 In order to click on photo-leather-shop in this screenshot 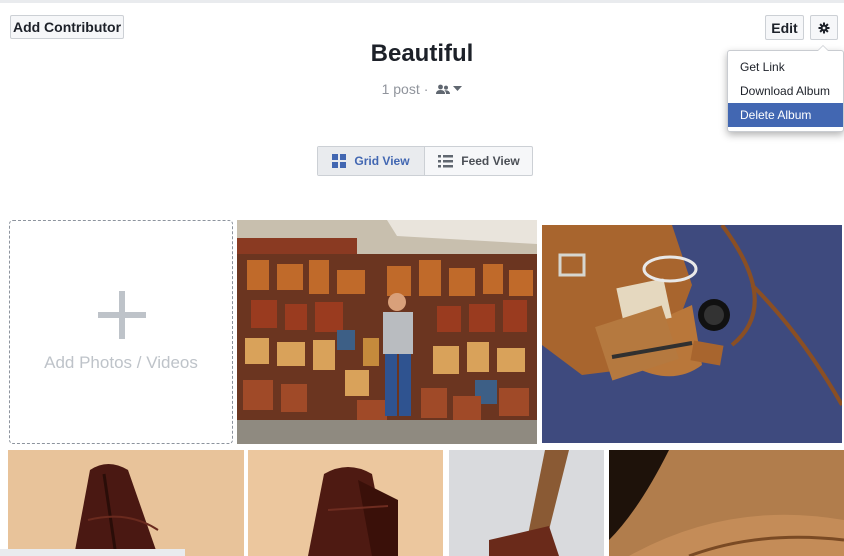, I will do `click(387, 332)`.